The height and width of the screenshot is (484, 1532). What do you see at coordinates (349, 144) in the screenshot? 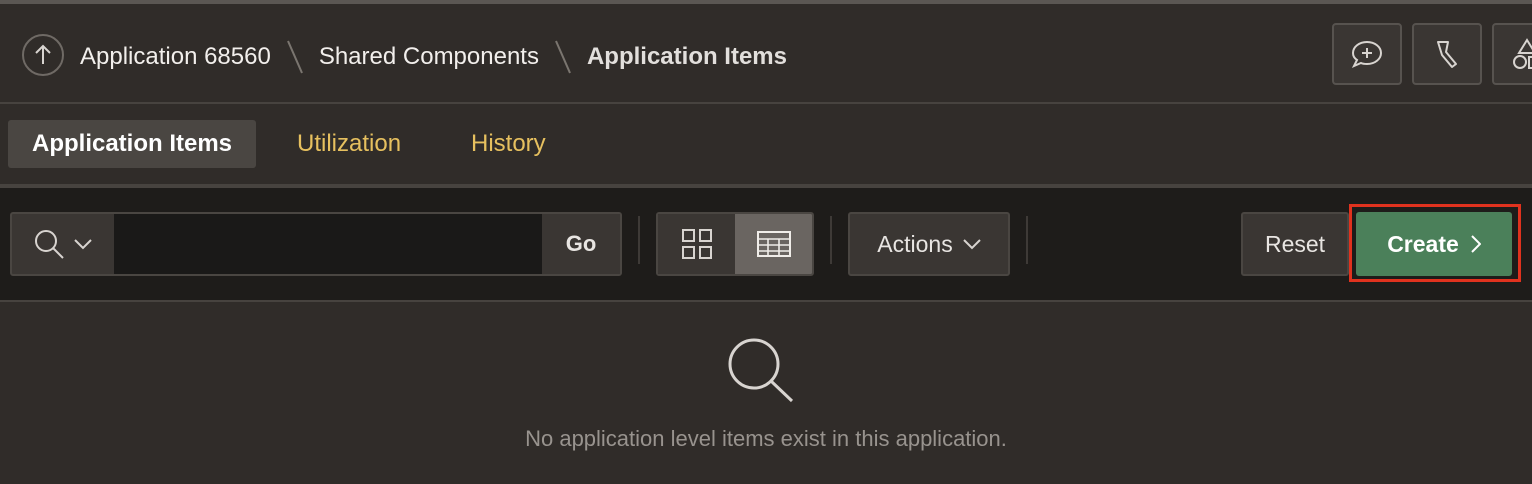
I see `tab-utilization: Utilization` at bounding box center [349, 144].